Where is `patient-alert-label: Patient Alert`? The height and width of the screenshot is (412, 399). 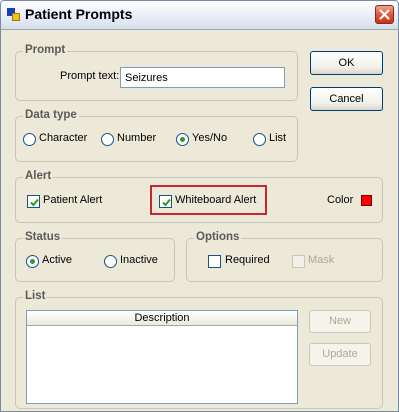 patient-alert-label: Patient Alert is located at coordinates (73, 200).